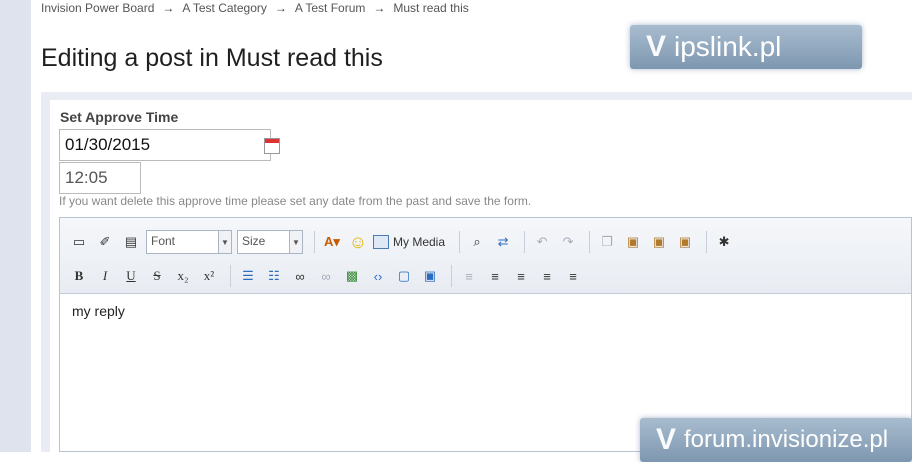 The height and width of the screenshot is (462, 912). I want to click on redo-icon: ↷, so click(568, 242).